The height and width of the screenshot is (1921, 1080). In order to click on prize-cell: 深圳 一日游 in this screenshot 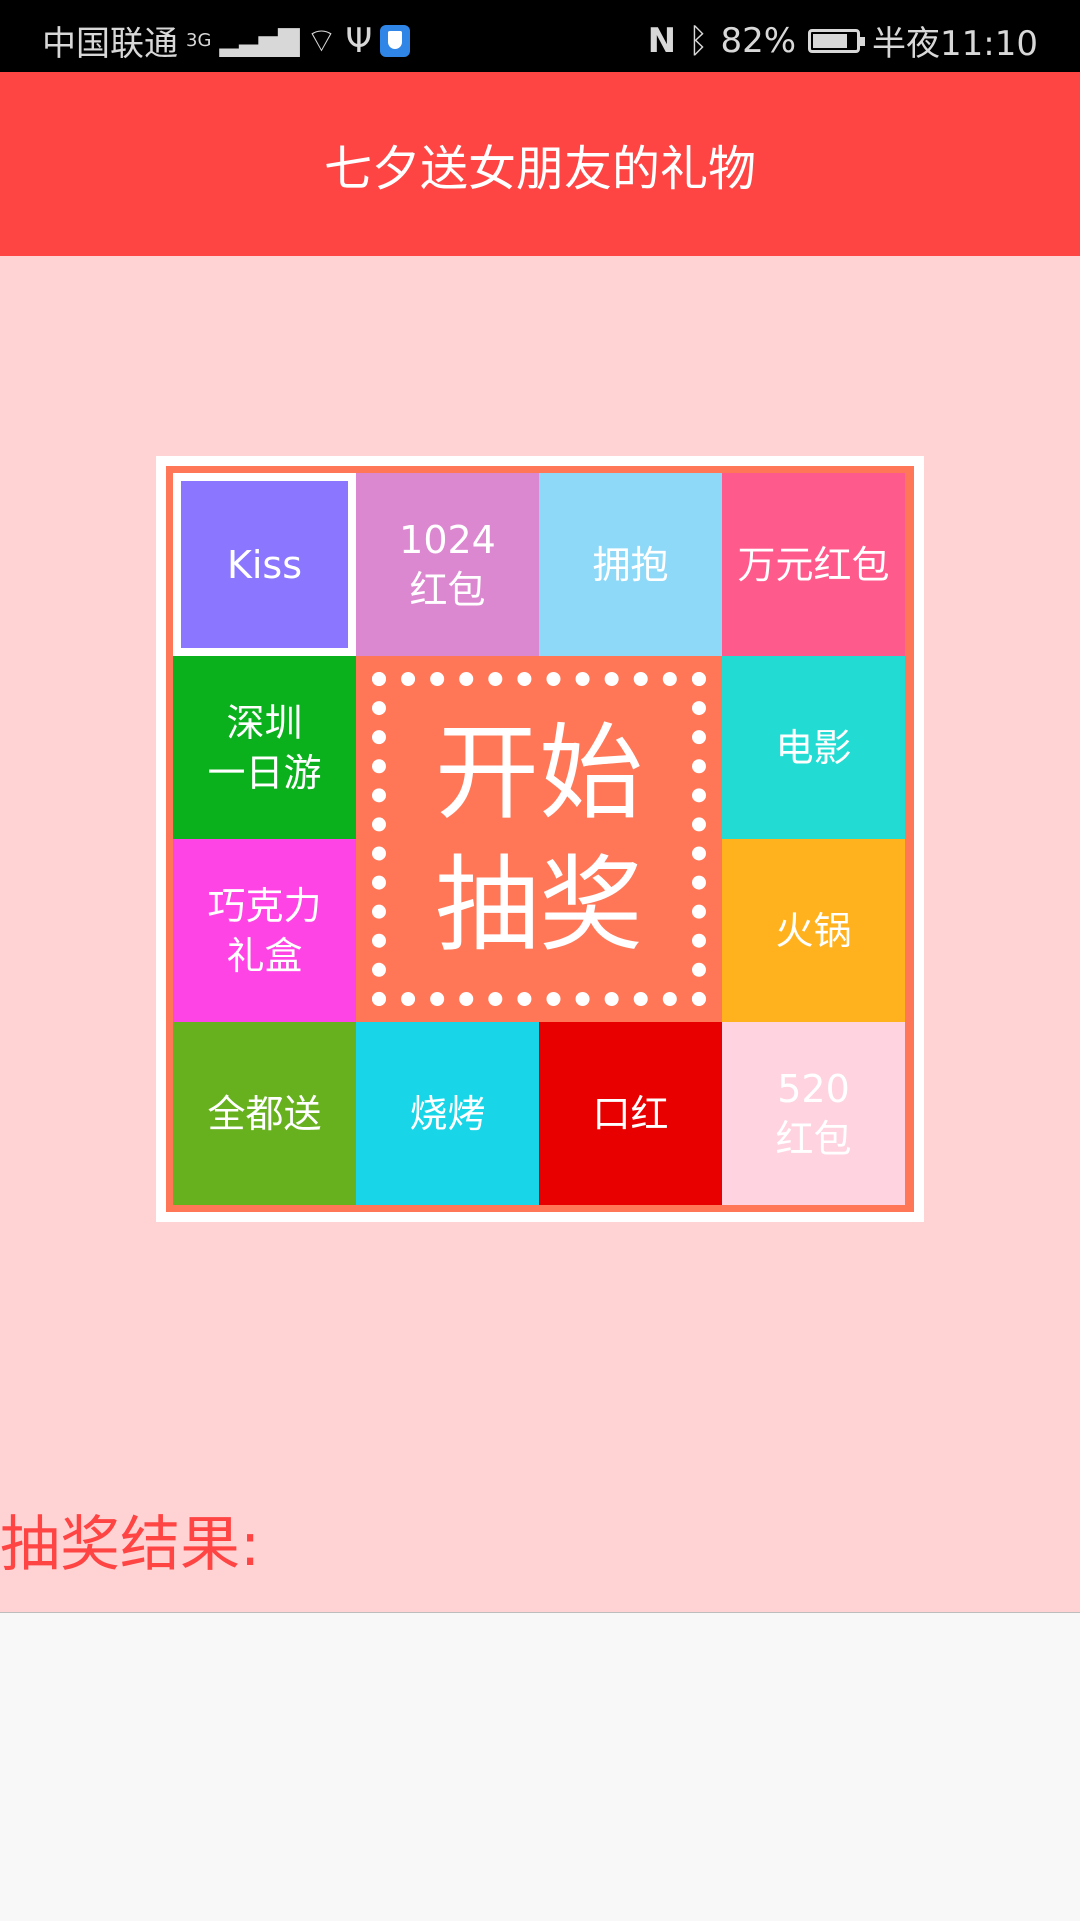, I will do `click(264, 747)`.